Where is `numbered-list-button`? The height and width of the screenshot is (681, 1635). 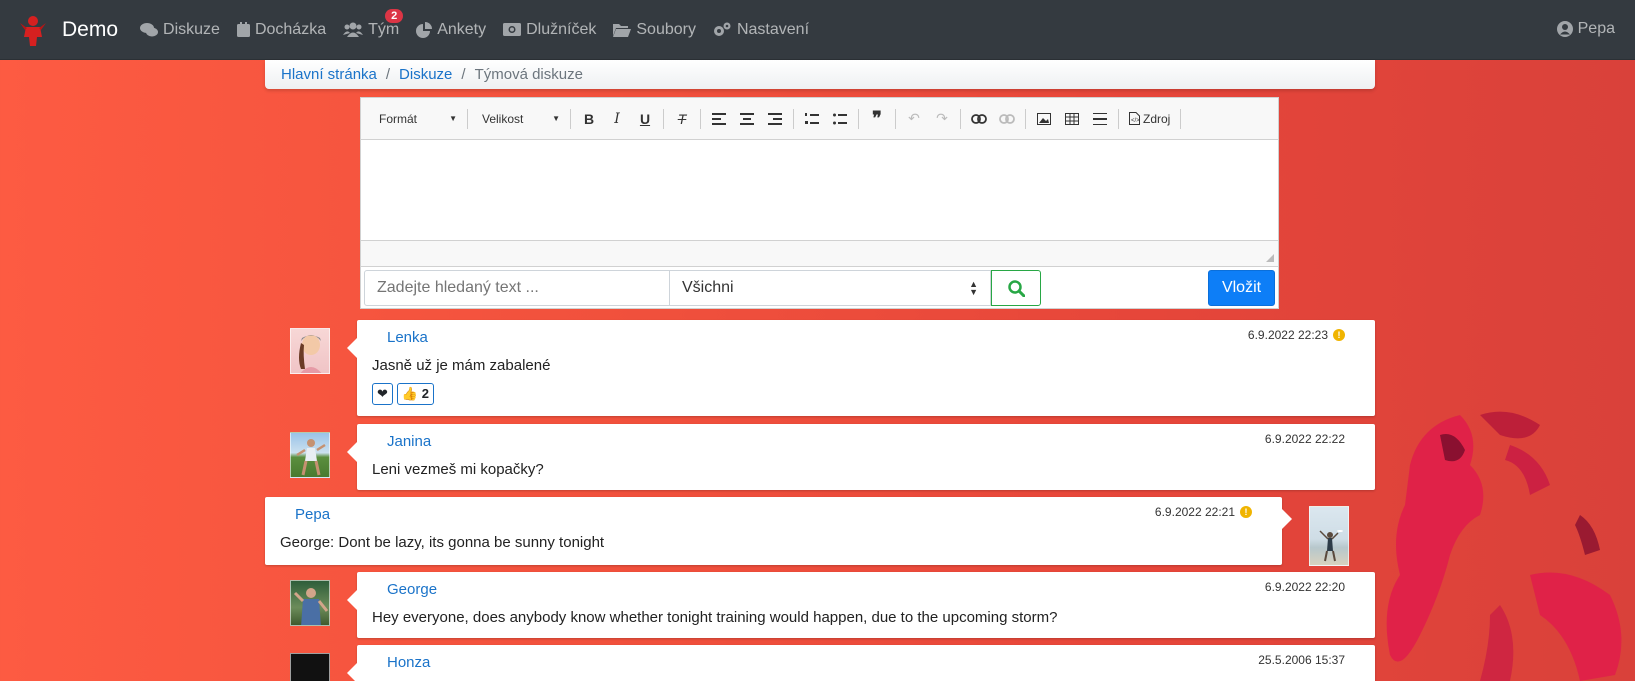
numbered-list-button is located at coordinates (812, 119).